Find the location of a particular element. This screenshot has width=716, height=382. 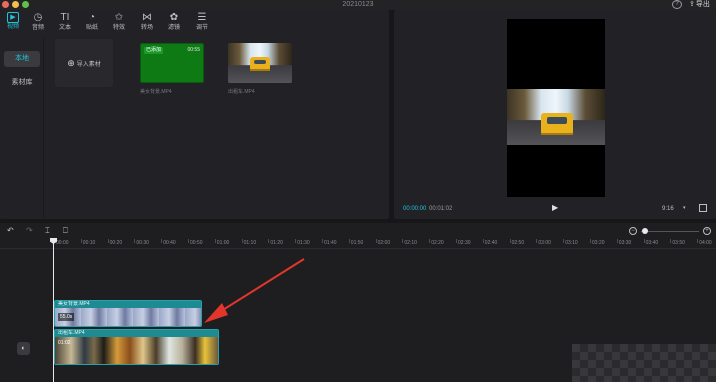

tab-text-label: 文本 is located at coordinates (64, 28).